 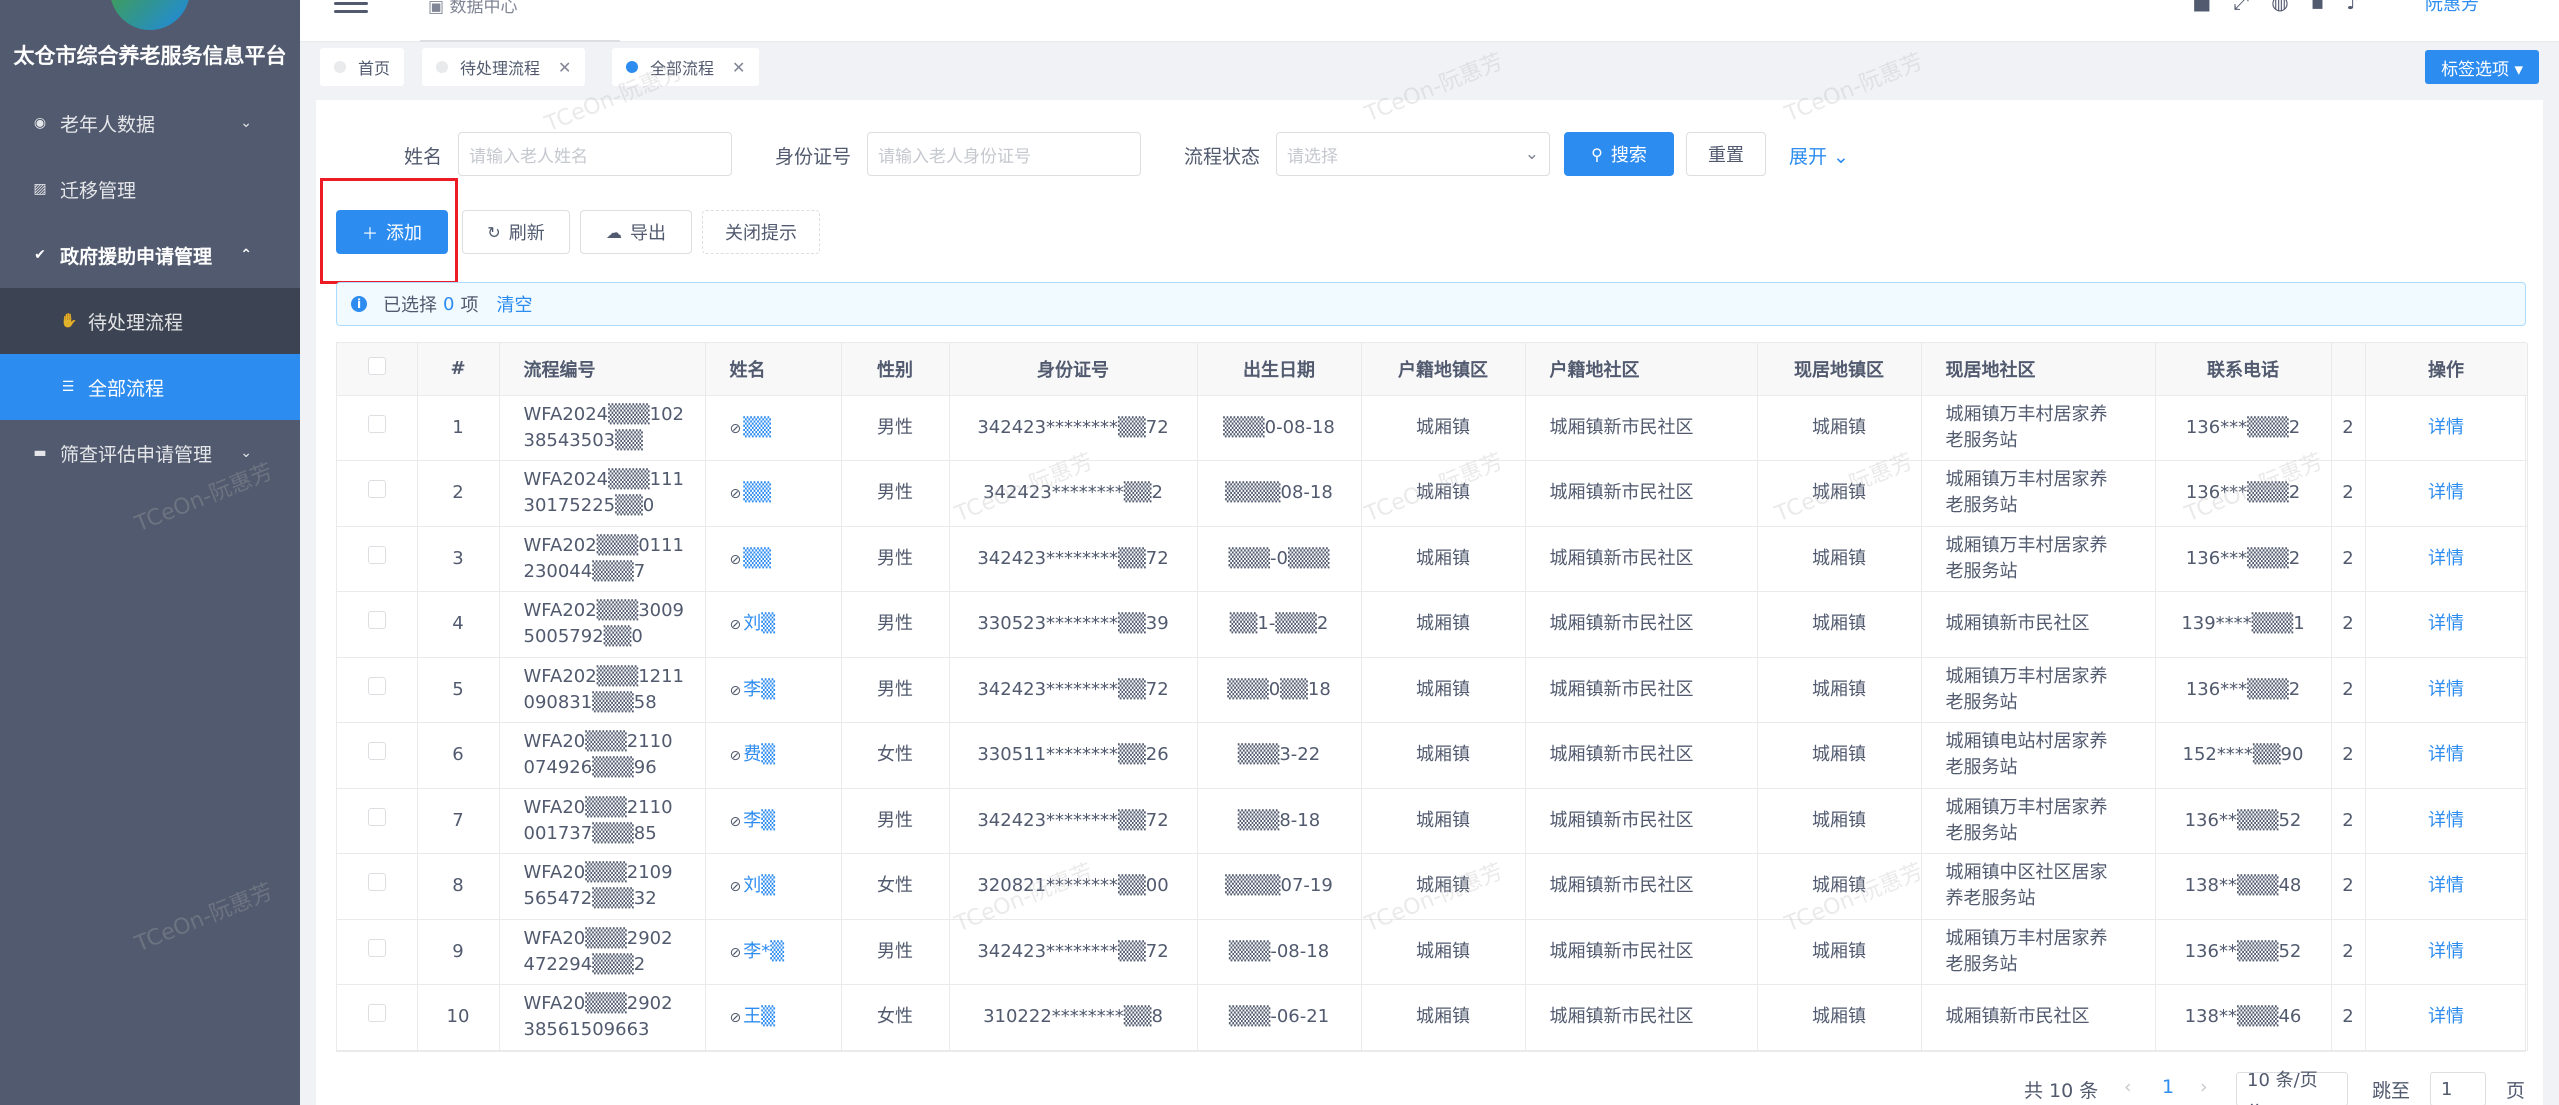 What do you see at coordinates (895, 1017) in the screenshot?
I see `gender-cell: 女性` at bounding box center [895, 1017].